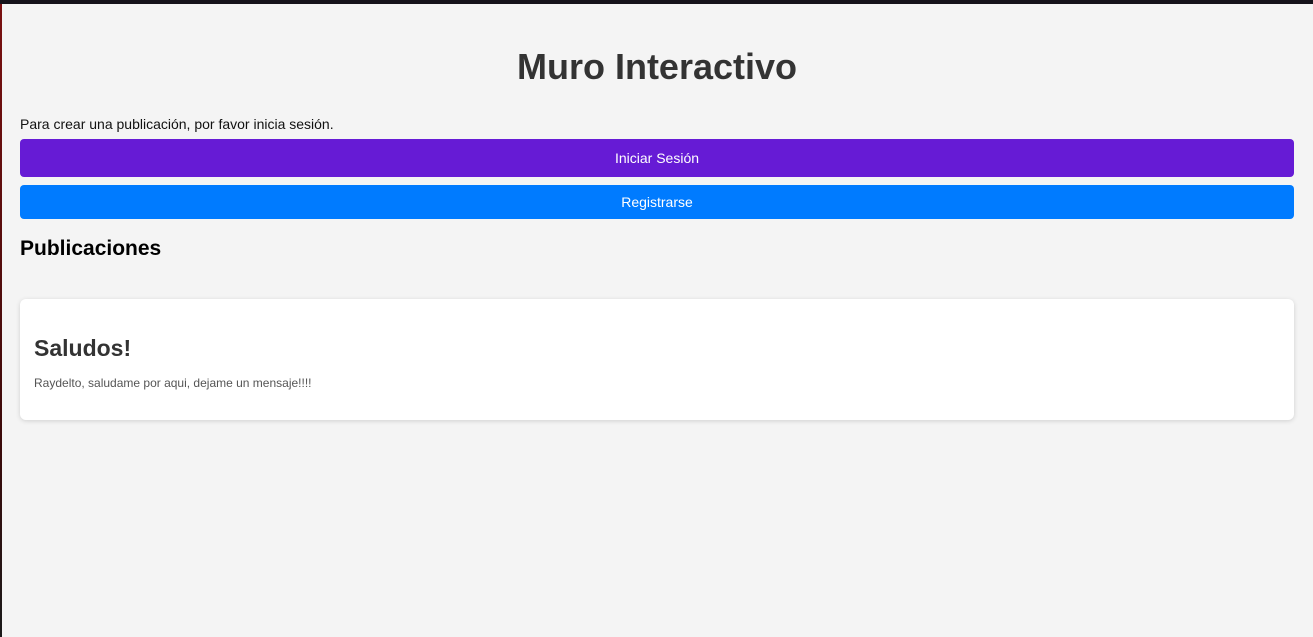 This screenshot has width=1313, height=637. I want to click on post-title: Saludos!, so click(83, 348).